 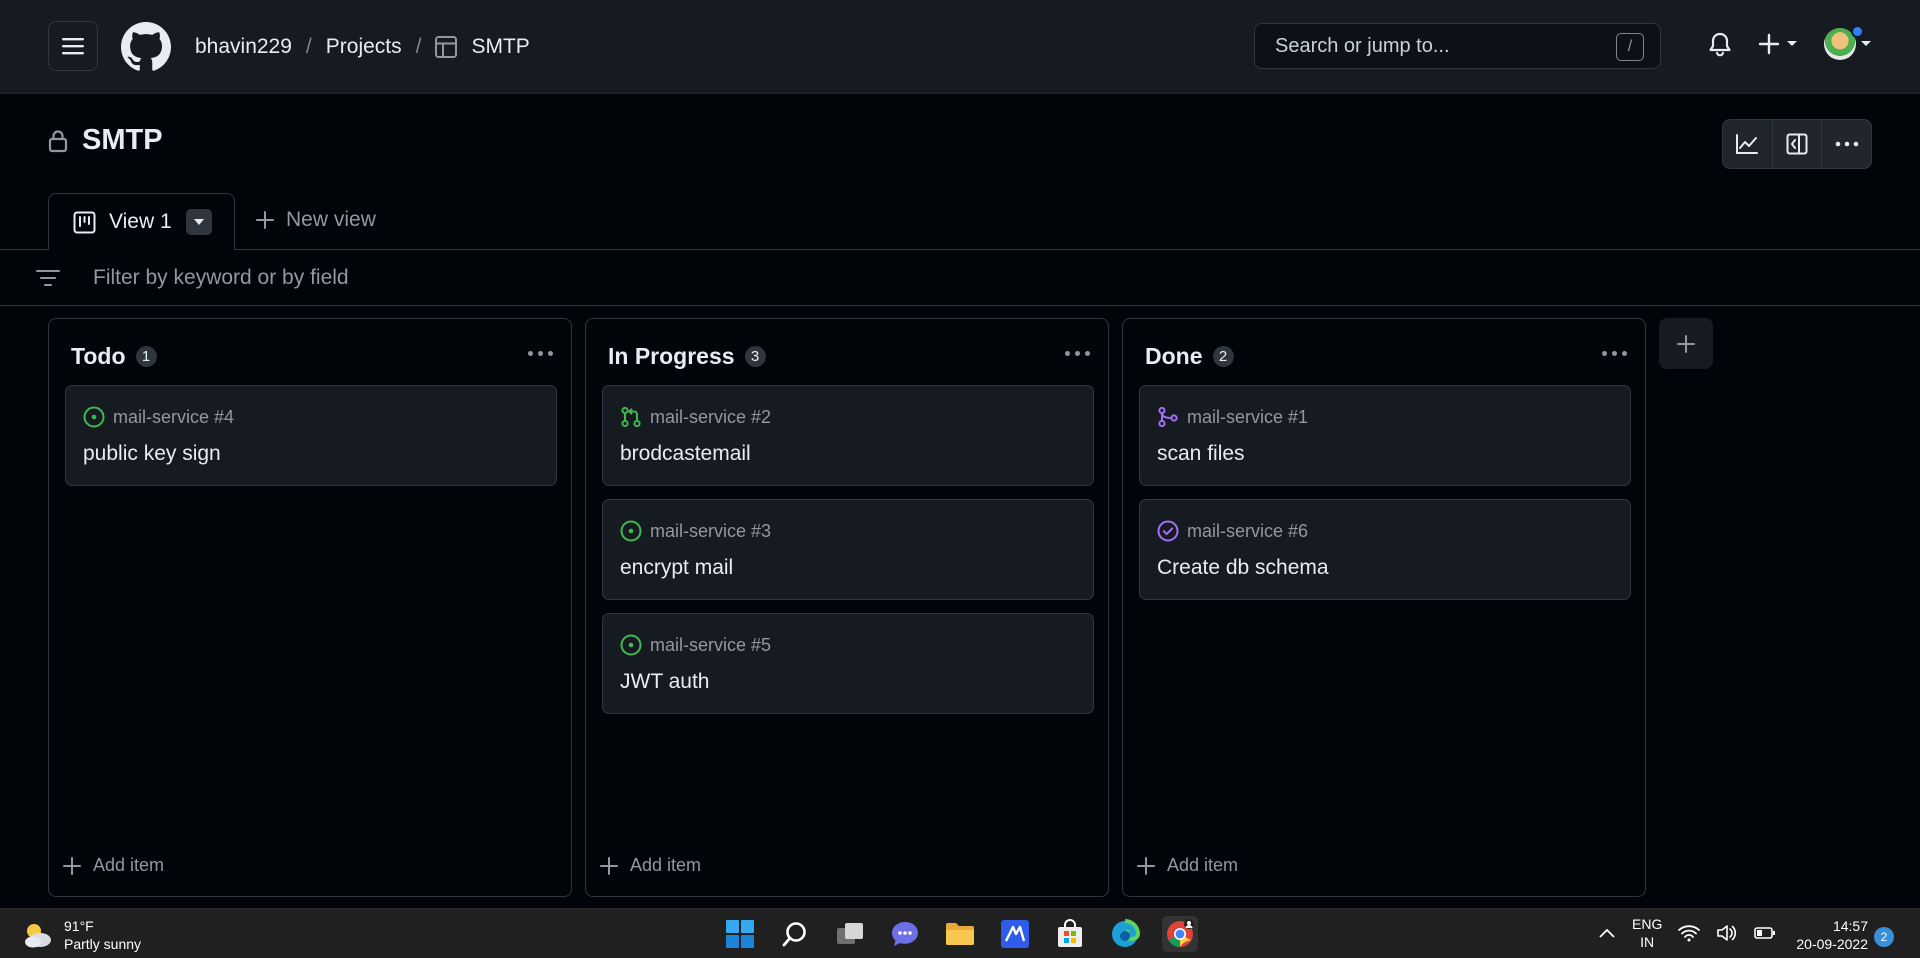 What do you see at coordinates (1248, 530) in the screenshot?
I see `card-reference: mail-service #6` at bounding box center [1248, 530].